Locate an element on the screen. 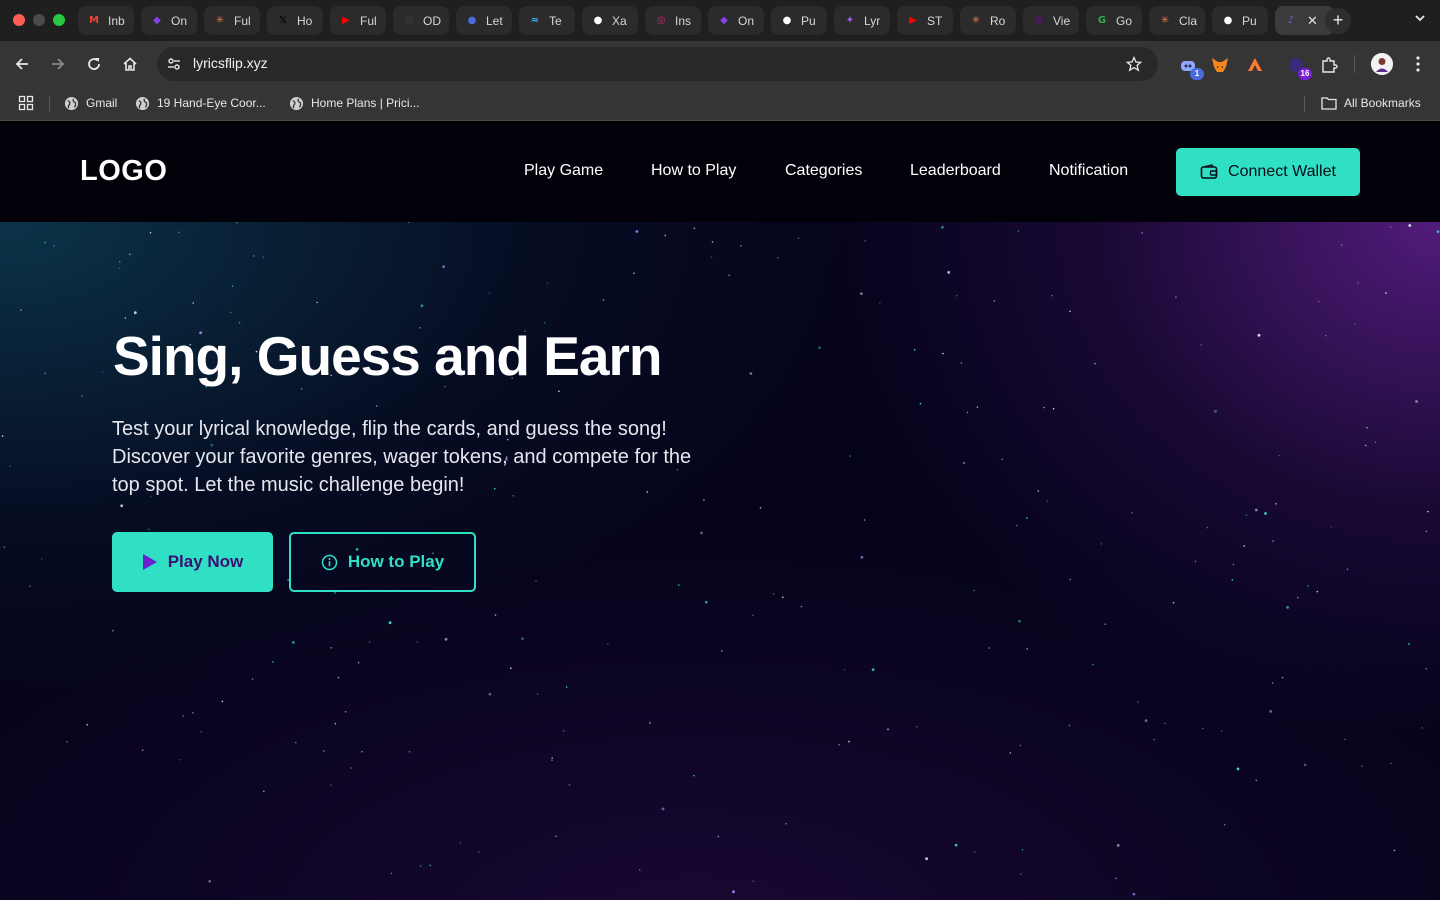 This screenshot has width=1440, height=900. browser-tab: ◎ OD is located at coordinates (421, 20).